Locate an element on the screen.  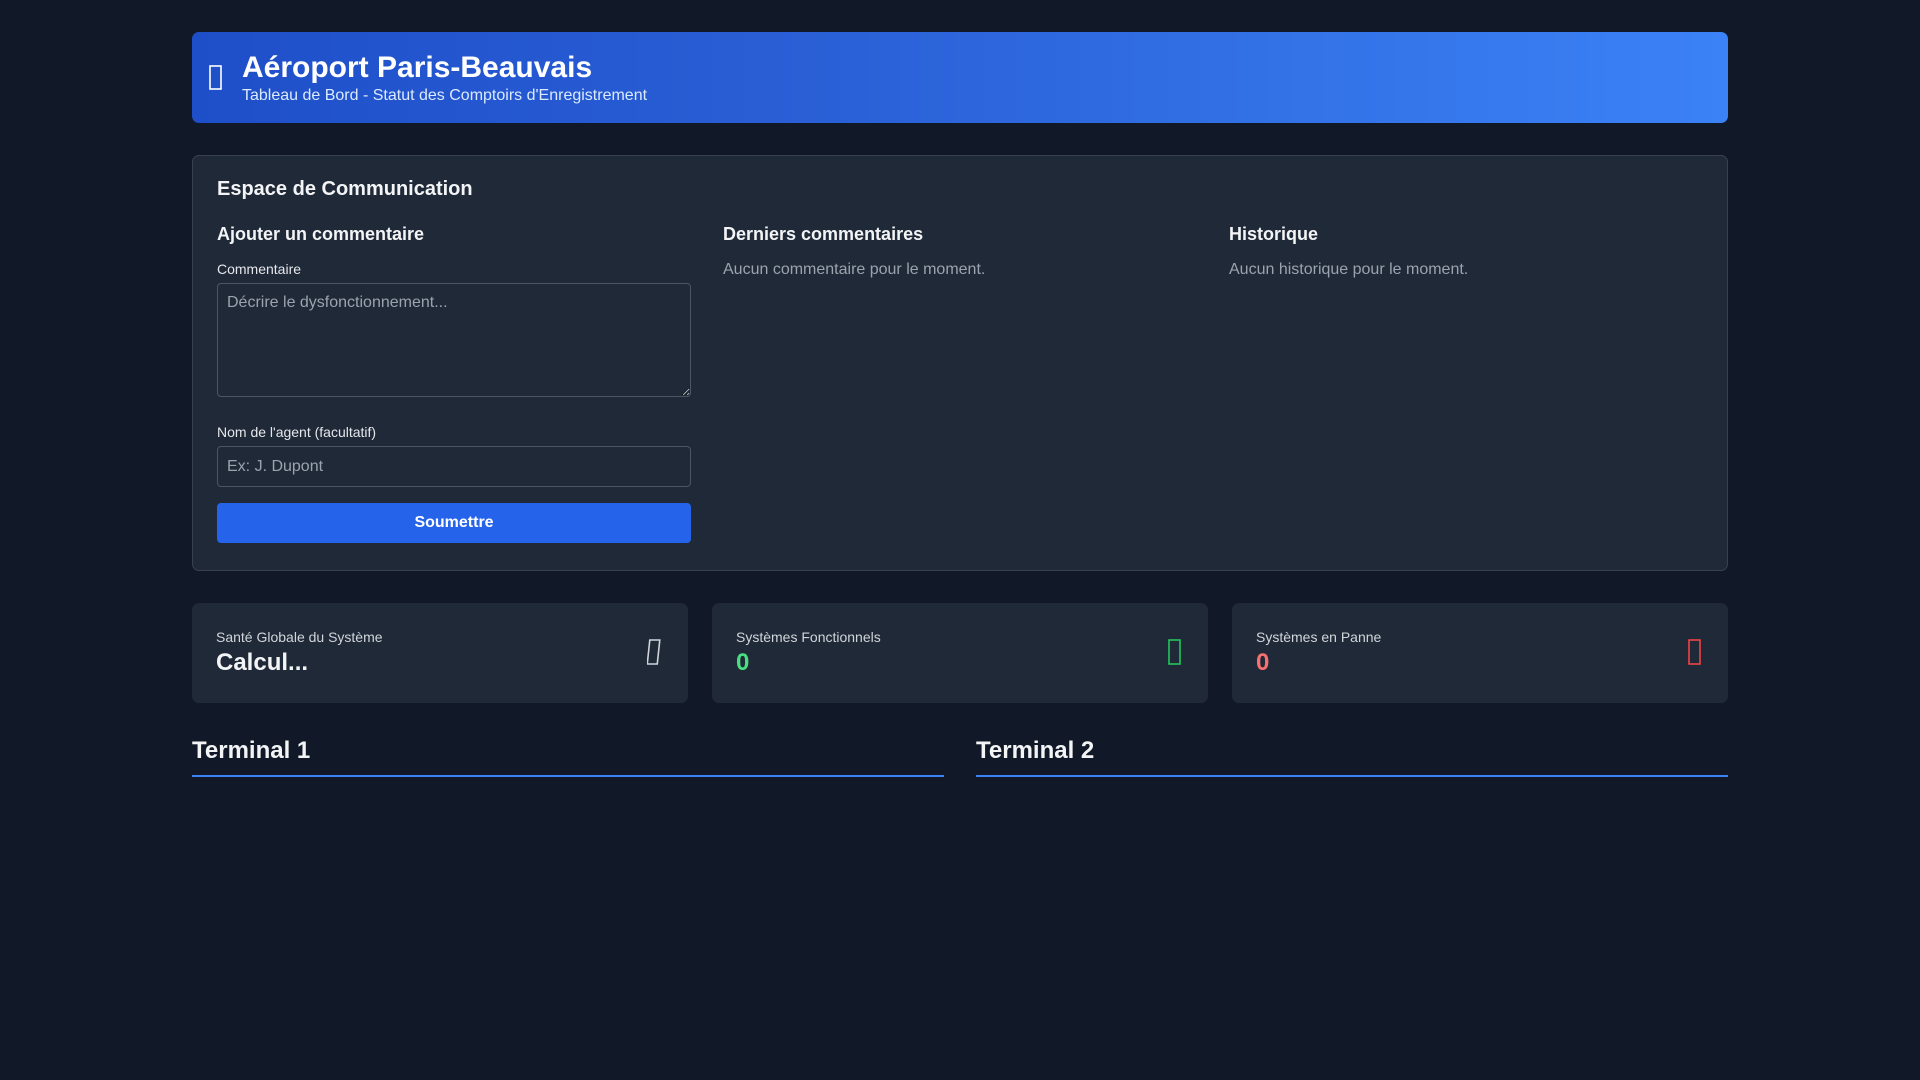
history-heading: Historique is located at coordinates (1274, 234).